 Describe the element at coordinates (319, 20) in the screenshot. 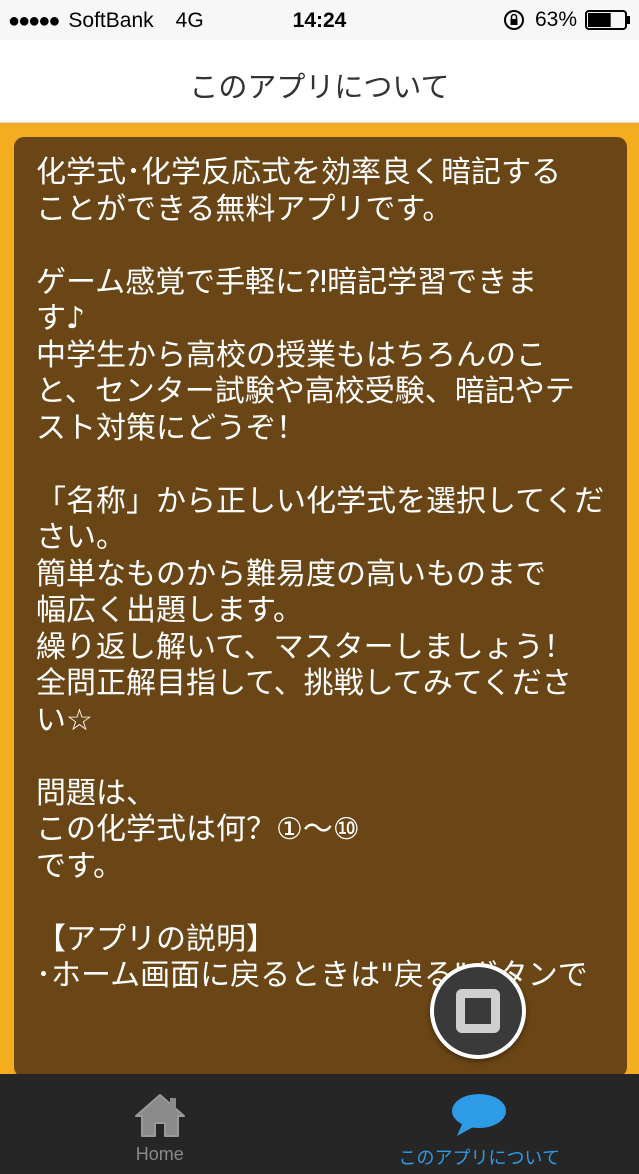

I see `status-bar: ●●●●● SoftBank 4G 14:24 63%` at that location.